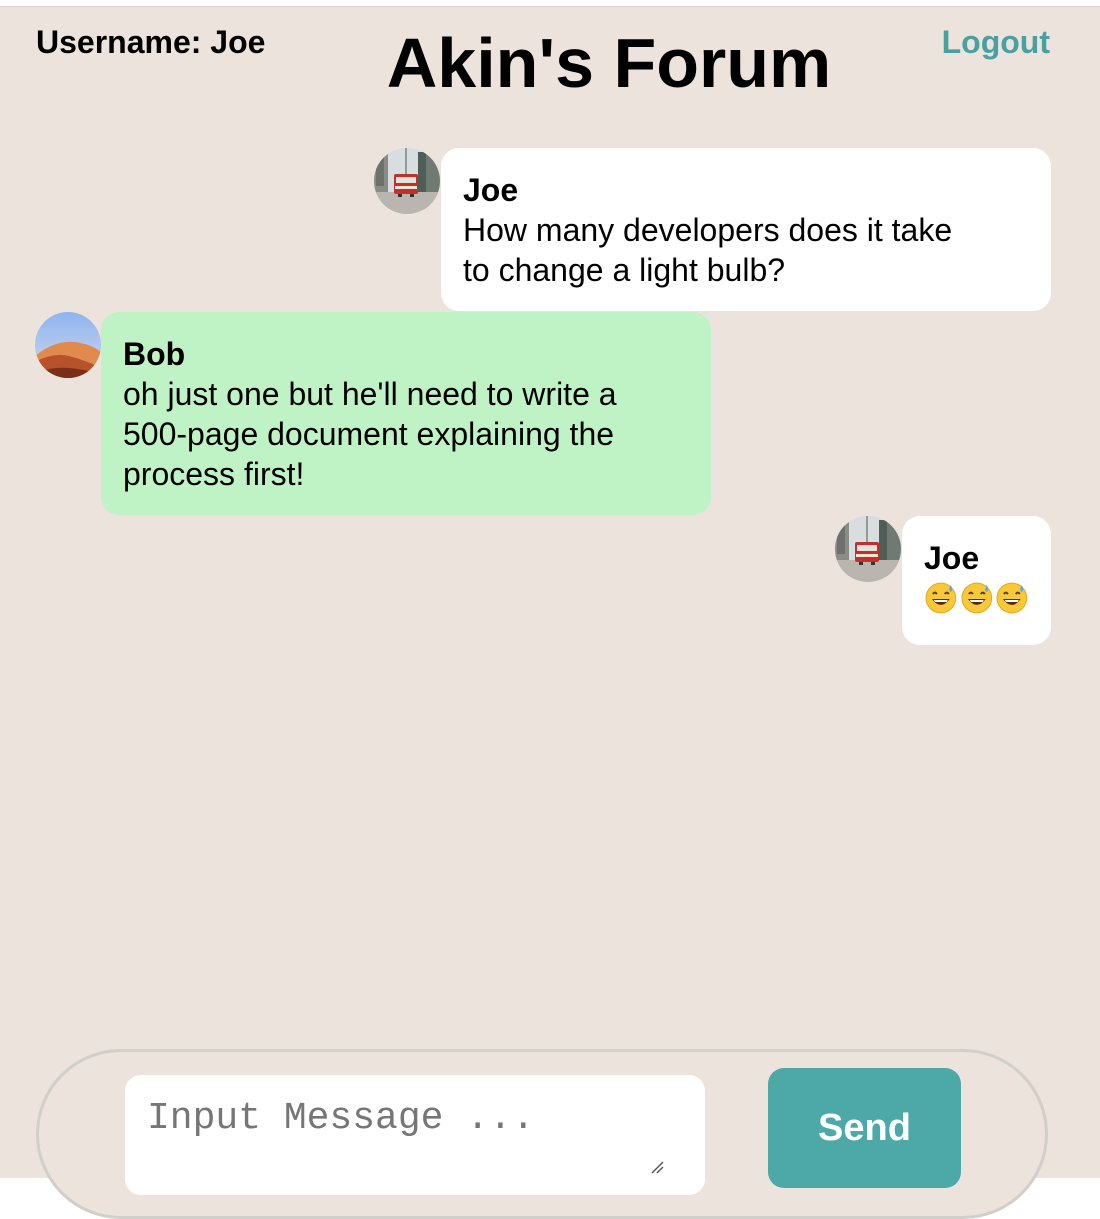 This screenshot has height=1219, width=1100. I want to click on message-input, so click(415, 1135).